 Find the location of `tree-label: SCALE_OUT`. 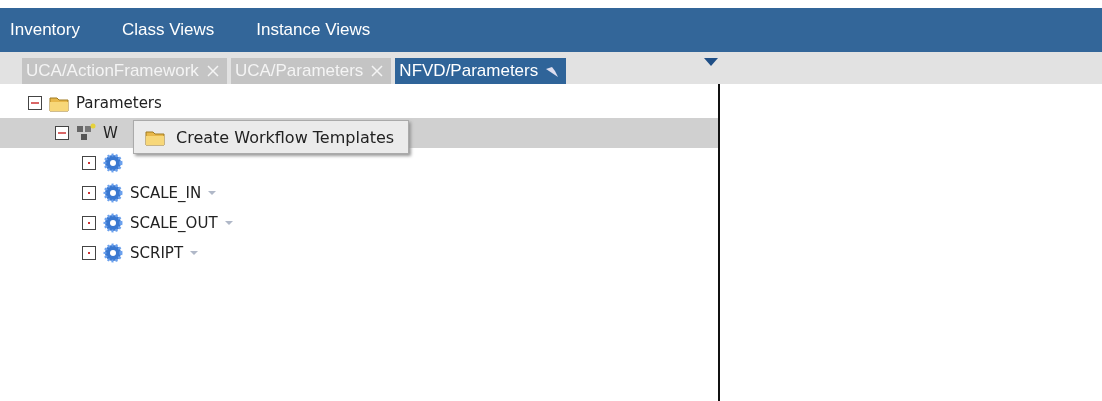

tree-label: SCALE_OUT is located at coordinates (174, 223).